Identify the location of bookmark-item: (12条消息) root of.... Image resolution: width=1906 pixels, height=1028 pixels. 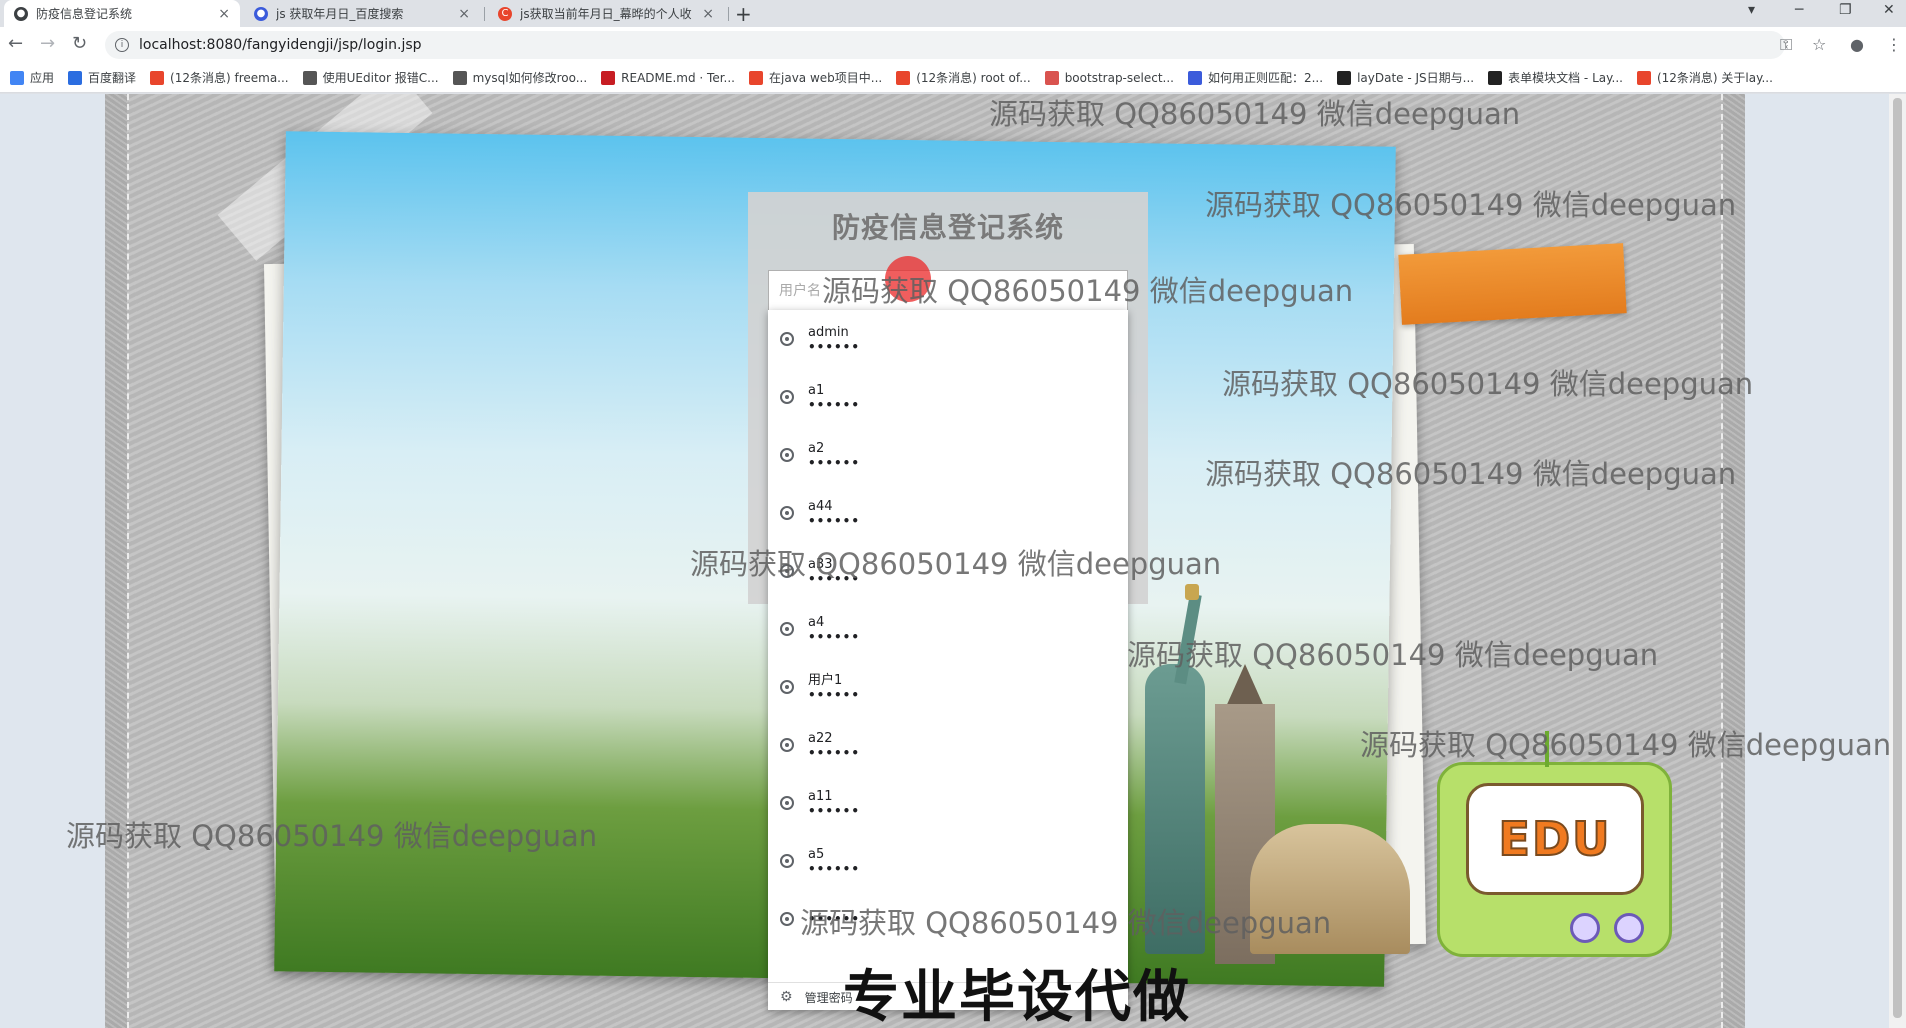
(963, 77).